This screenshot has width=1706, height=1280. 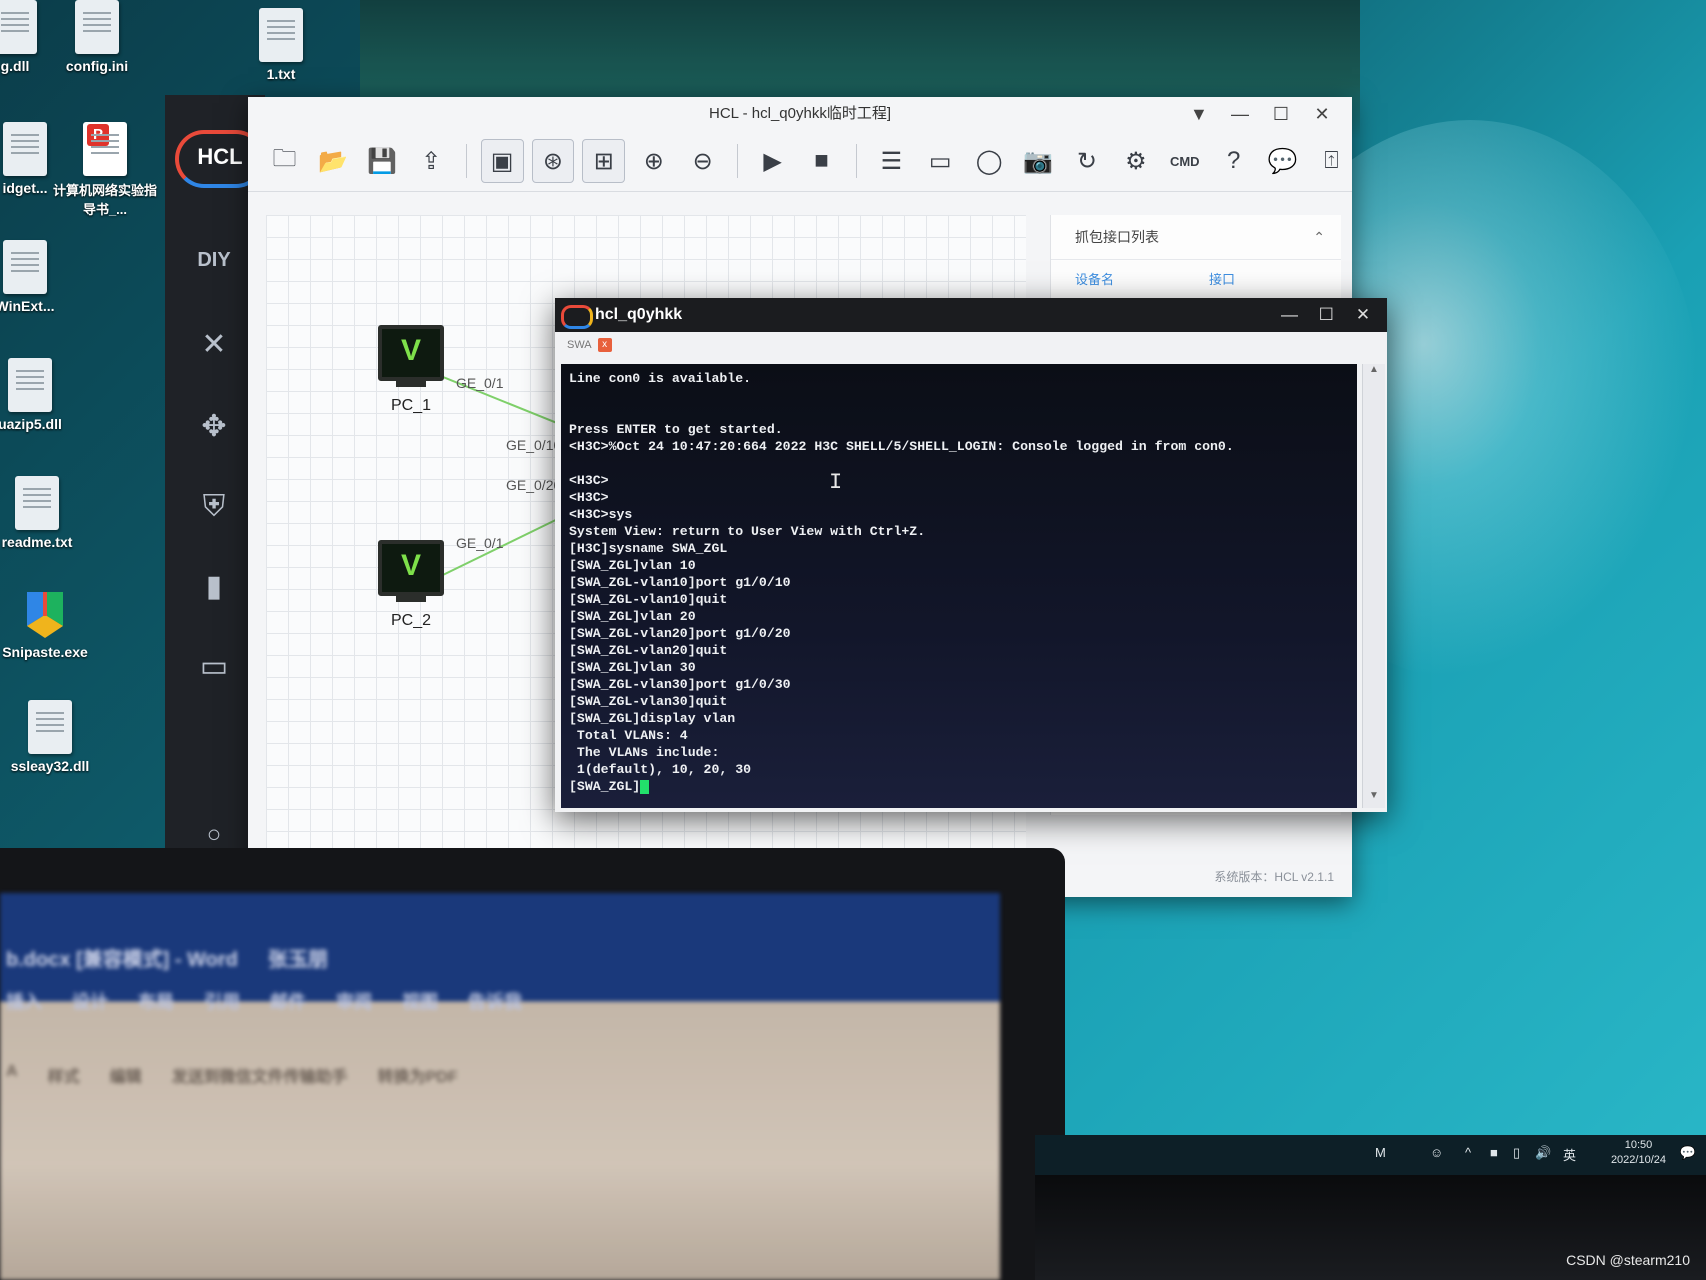 What do you see at coordinates (156, 1001) in the screenshot?
I see `ribbon-tab: 布局` at bounding box center [156, 1001].